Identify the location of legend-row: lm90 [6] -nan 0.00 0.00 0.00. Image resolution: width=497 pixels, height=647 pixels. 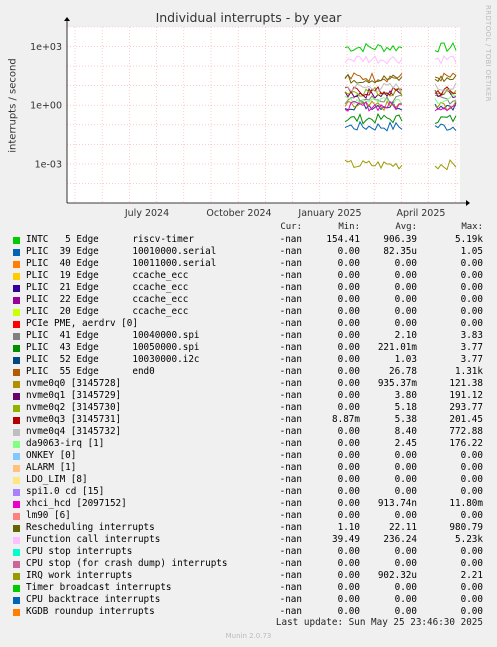
(248, 516).